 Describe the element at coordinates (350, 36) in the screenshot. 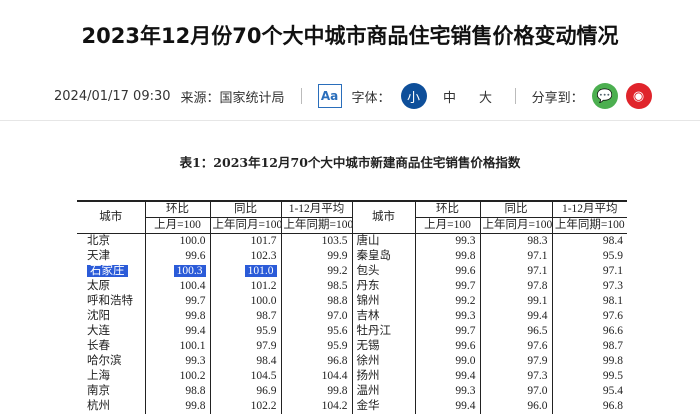

I see `page-title: 2023年12月份70个大中城市商品住宅销售价格变动情况` at that location.